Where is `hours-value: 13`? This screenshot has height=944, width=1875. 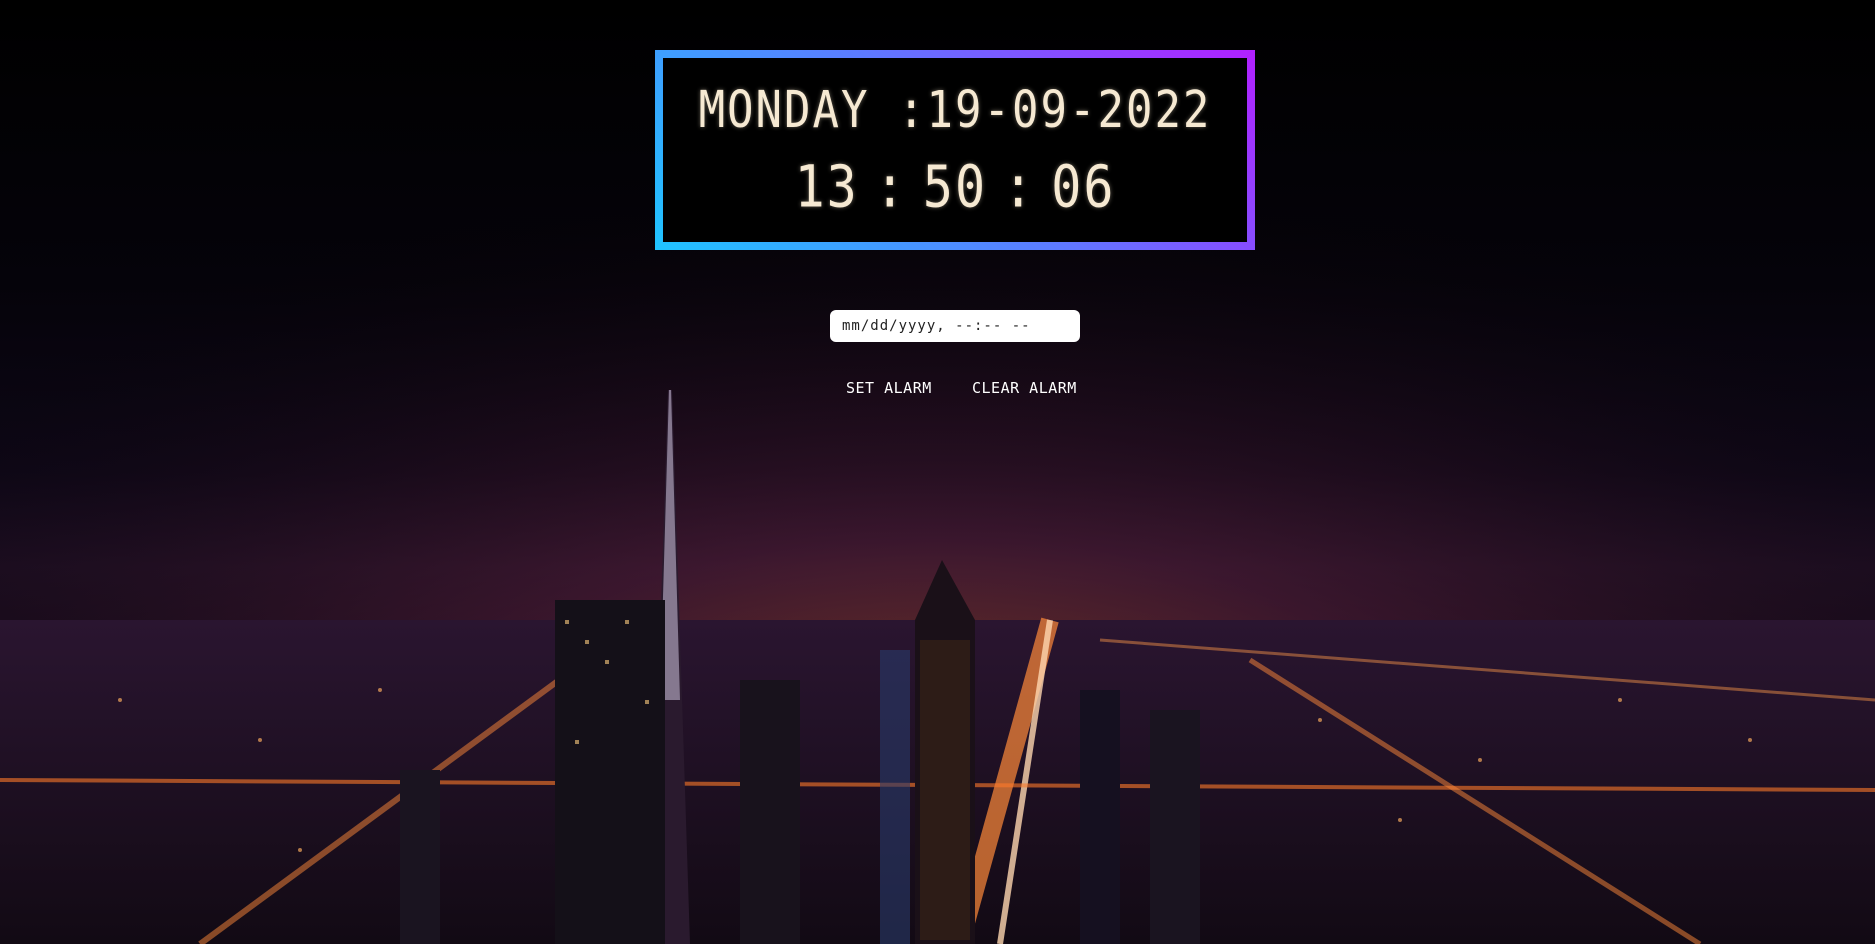 hours-value: 13 is located at coordinates (826, 186).